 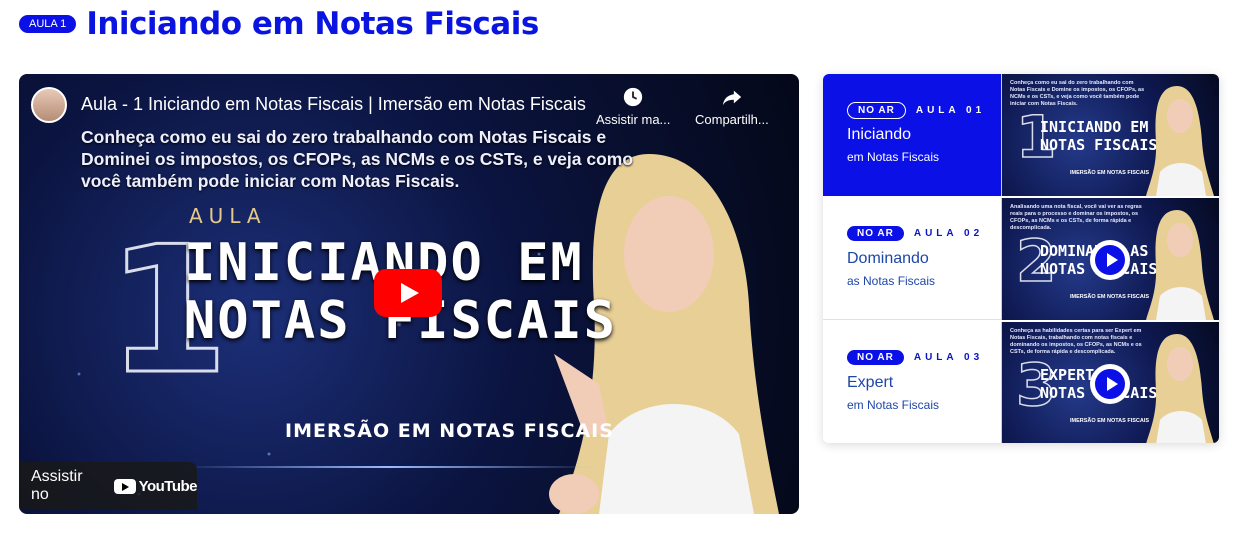 I want to click on lesson-number: AULA 02, so click(x=948, y=233).